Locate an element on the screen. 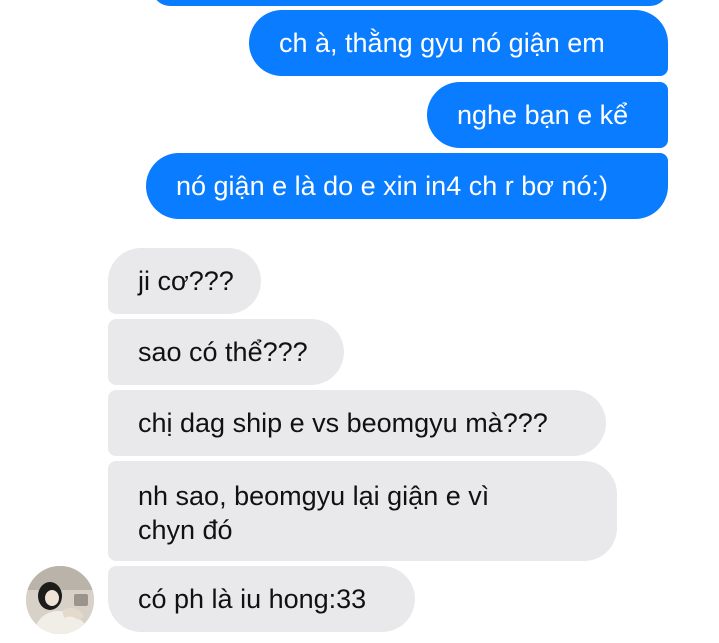 The image size is (719, 643). avatar-photo-icon is located at coordinates (60, 600).